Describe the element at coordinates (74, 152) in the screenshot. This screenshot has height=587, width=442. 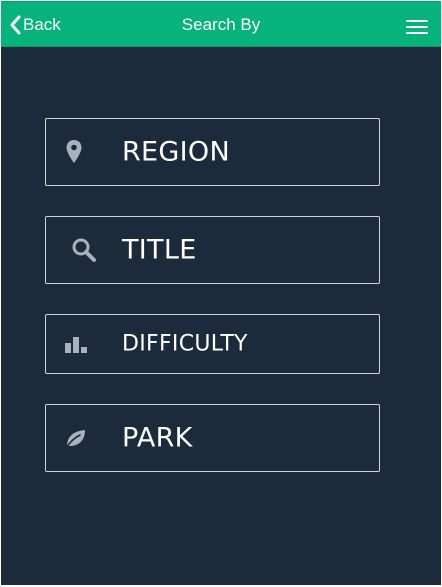
I see `location-pin-icon` at that location.